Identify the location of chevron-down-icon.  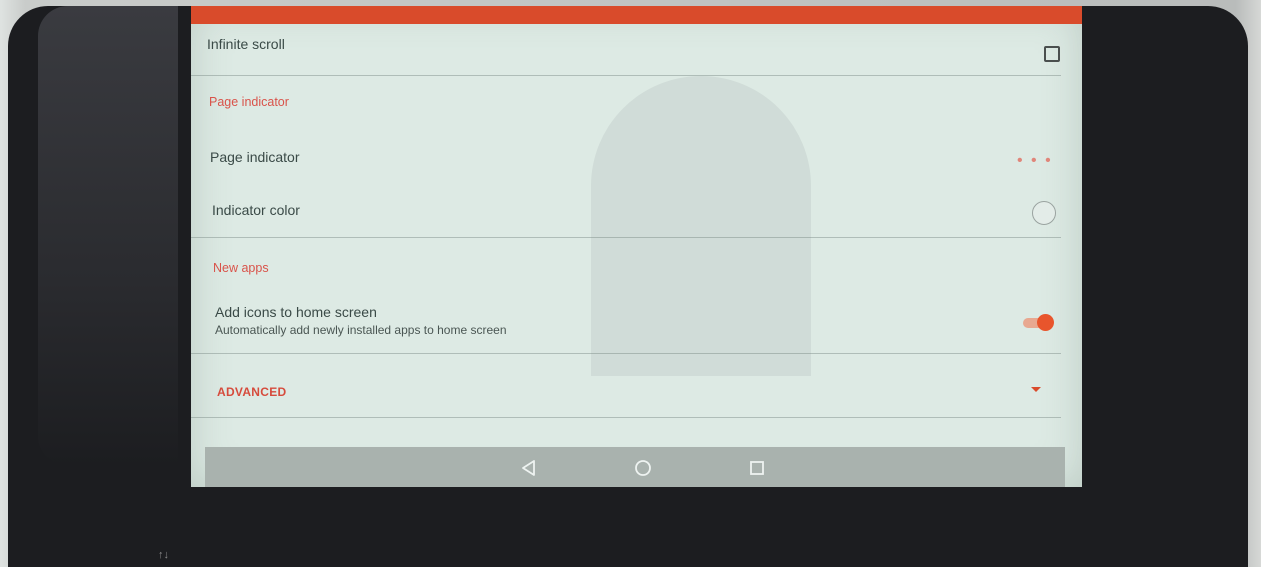
(1036, 389).